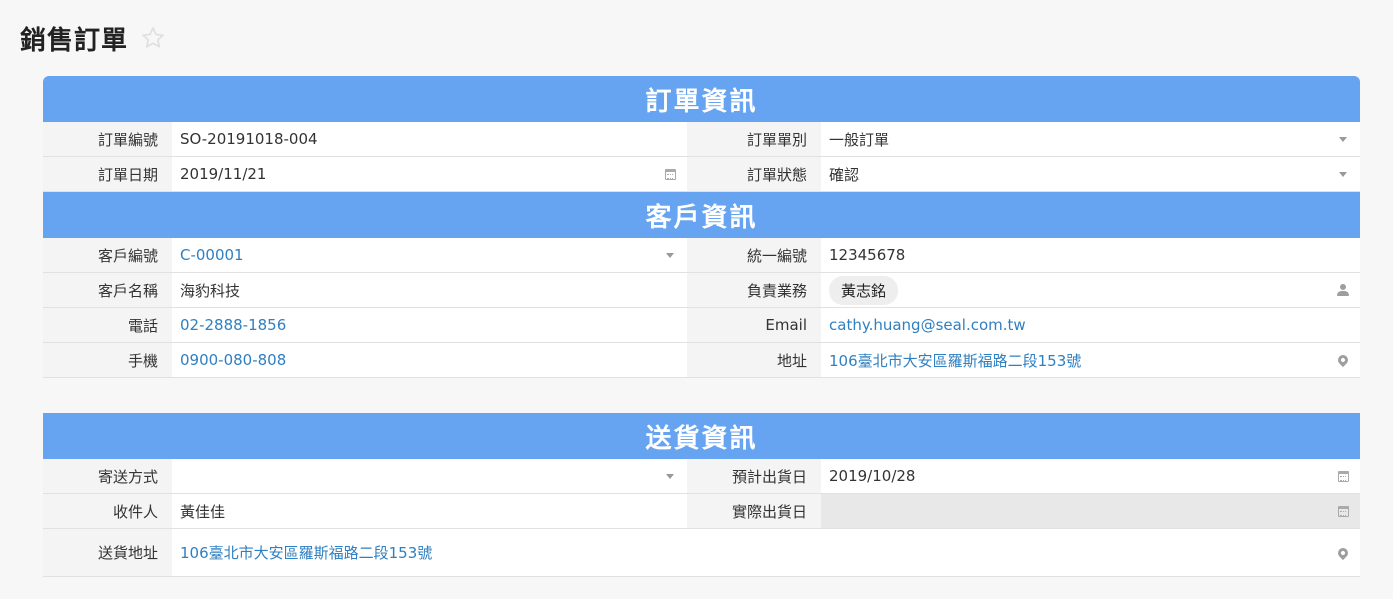  Describe the element at coordinates (864, 290) in the screenshot. I see `sales-rep-chip: 黃志銘` at that location.